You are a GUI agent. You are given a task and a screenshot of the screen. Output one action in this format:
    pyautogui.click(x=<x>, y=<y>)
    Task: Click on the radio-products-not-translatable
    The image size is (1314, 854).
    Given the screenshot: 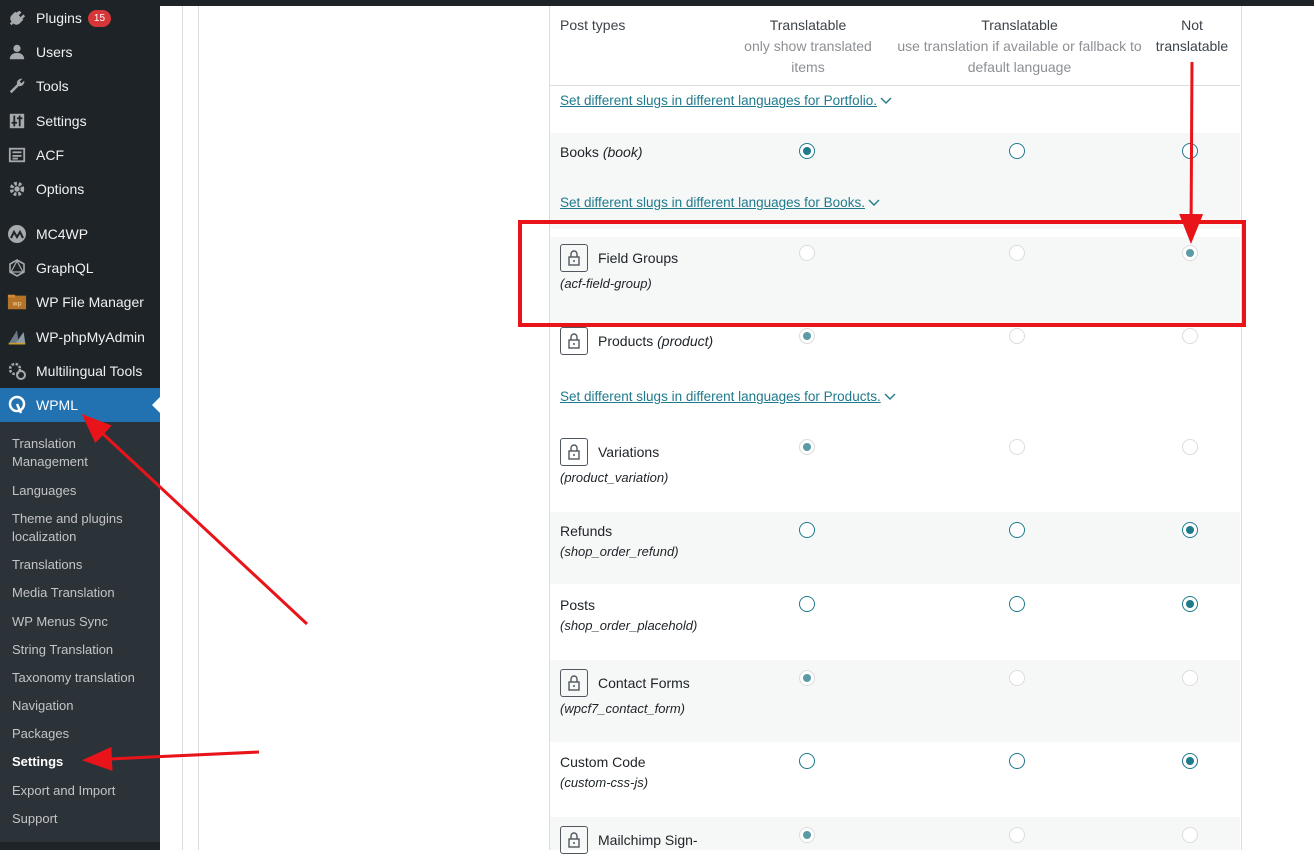 What is the action you would take?
    pyautogui.click(x=1190, y=336)
    